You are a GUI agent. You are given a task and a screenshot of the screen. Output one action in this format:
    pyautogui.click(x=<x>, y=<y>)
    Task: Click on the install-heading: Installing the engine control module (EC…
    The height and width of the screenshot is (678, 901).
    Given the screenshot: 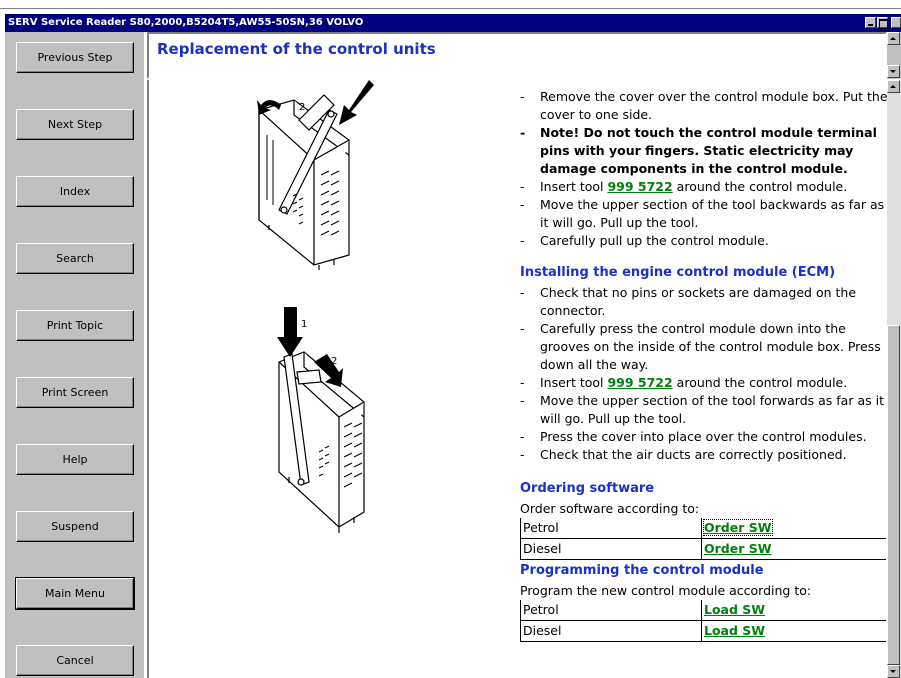 What is the action you would take?
    pyautogui.click(x=678, y=272)
    